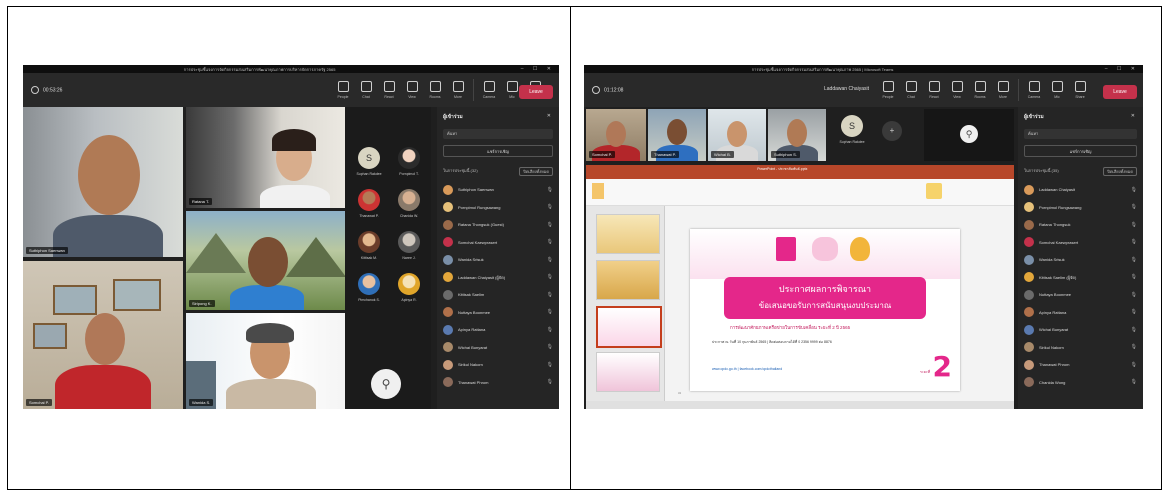 This screenshot has width=1169, height=490. Describe the element at coordinates (1080, 225) in the screenshot. I see `list-item: Ratana Thongsuk 🎙` at that location.